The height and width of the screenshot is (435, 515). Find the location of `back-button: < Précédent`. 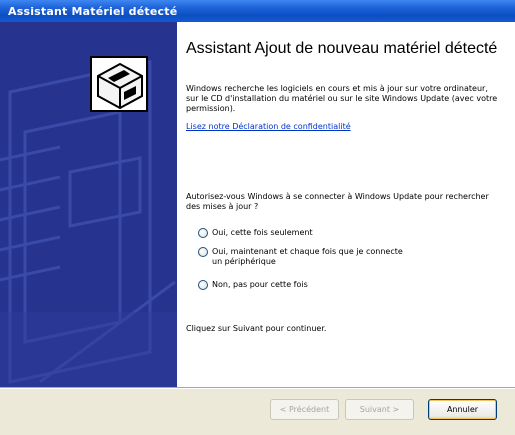

back-button: < Précédent is located at coordinates (304, 409).